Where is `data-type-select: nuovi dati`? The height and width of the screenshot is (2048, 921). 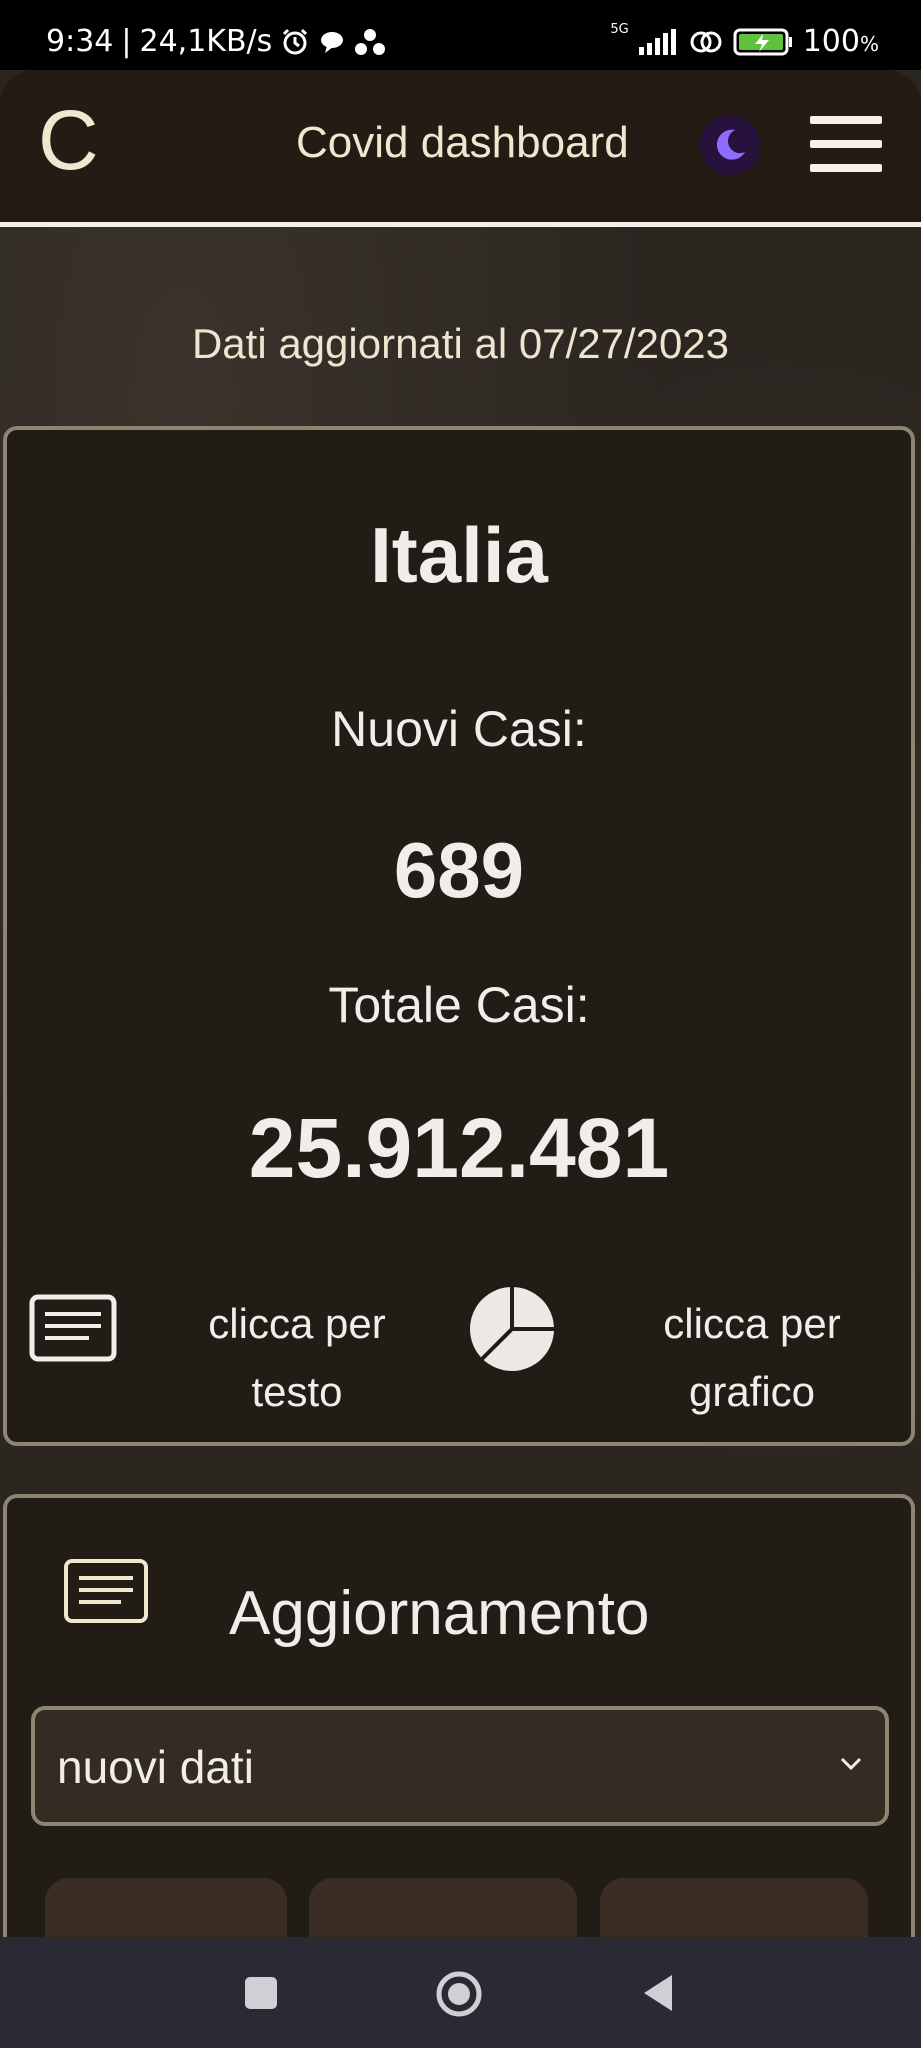
data-type-select: nuovi dati is located at coordinates (460, 1766).